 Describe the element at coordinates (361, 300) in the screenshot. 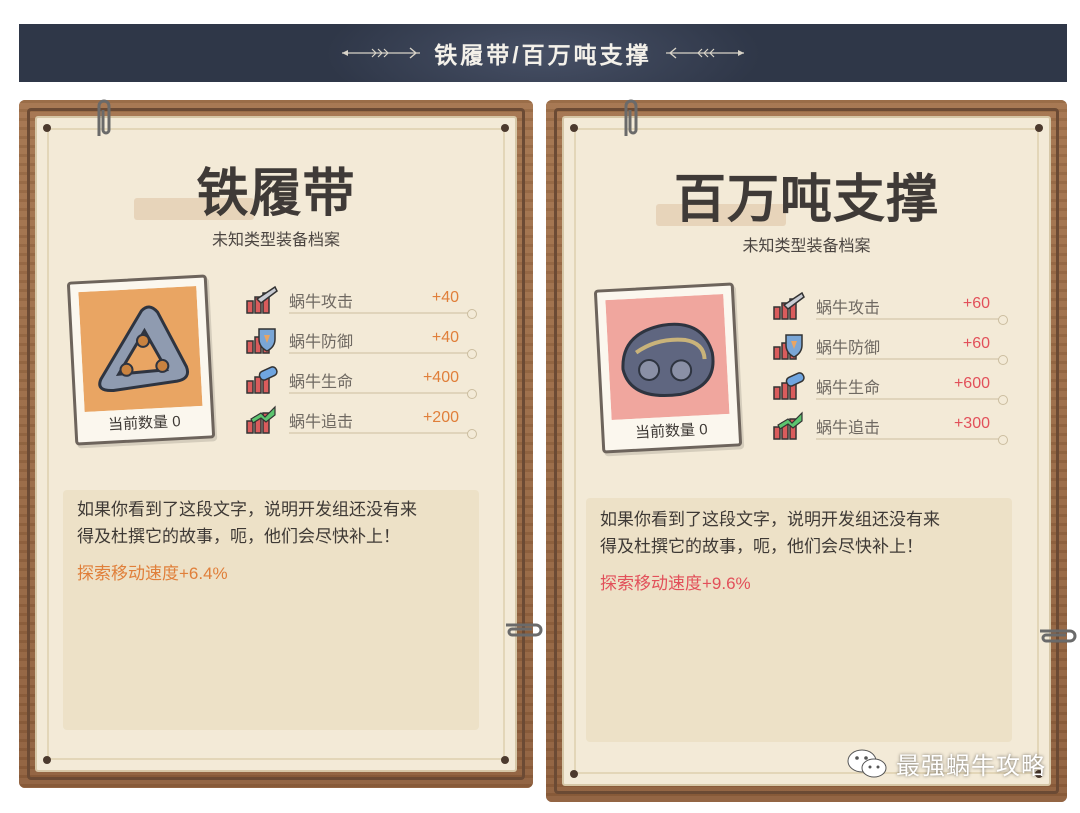

I see `stat-row-attack: 蜗牛攻击 +40` at that location.